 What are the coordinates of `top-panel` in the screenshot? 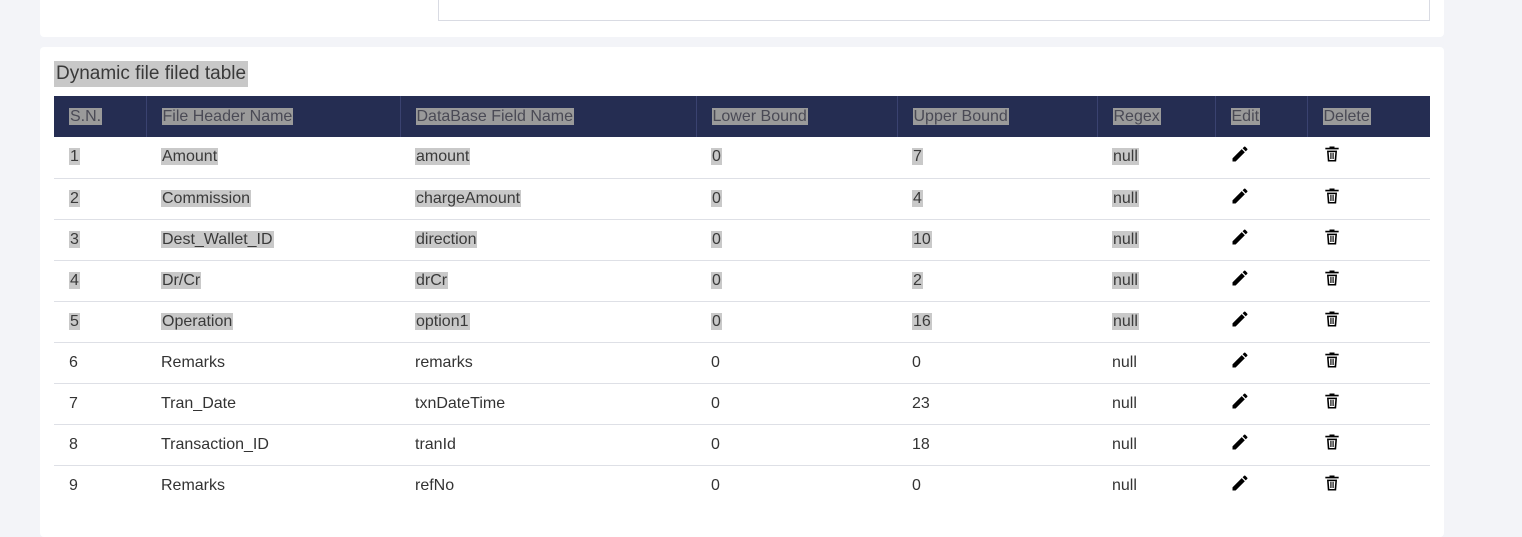 It's located at (742, 18).